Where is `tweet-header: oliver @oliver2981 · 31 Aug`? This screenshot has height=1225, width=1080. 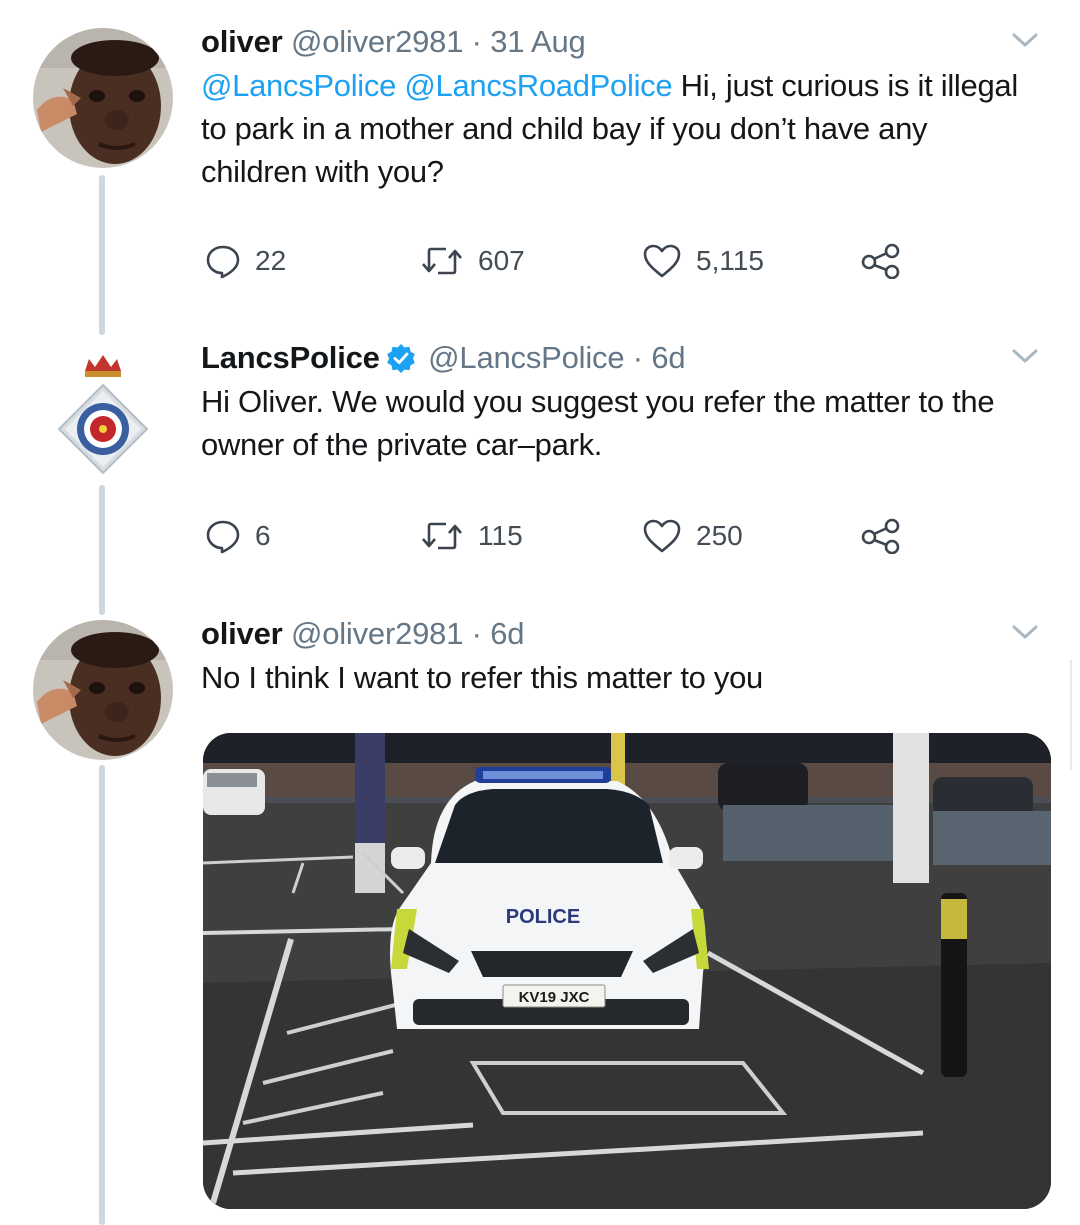
tweet-header: oliver @oliver2981 · 31 Aug is located at coordinates (620, 42).